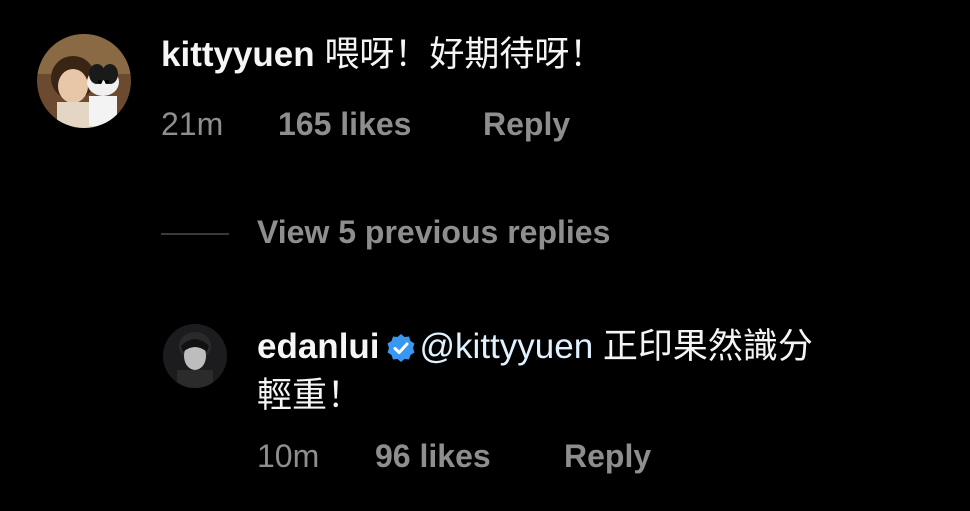 Image resolution: width=970 pixels, height=511 pixels. Describe the element at coordinates (195, 234) in the screenshot. I see `replies-divider` at that location.